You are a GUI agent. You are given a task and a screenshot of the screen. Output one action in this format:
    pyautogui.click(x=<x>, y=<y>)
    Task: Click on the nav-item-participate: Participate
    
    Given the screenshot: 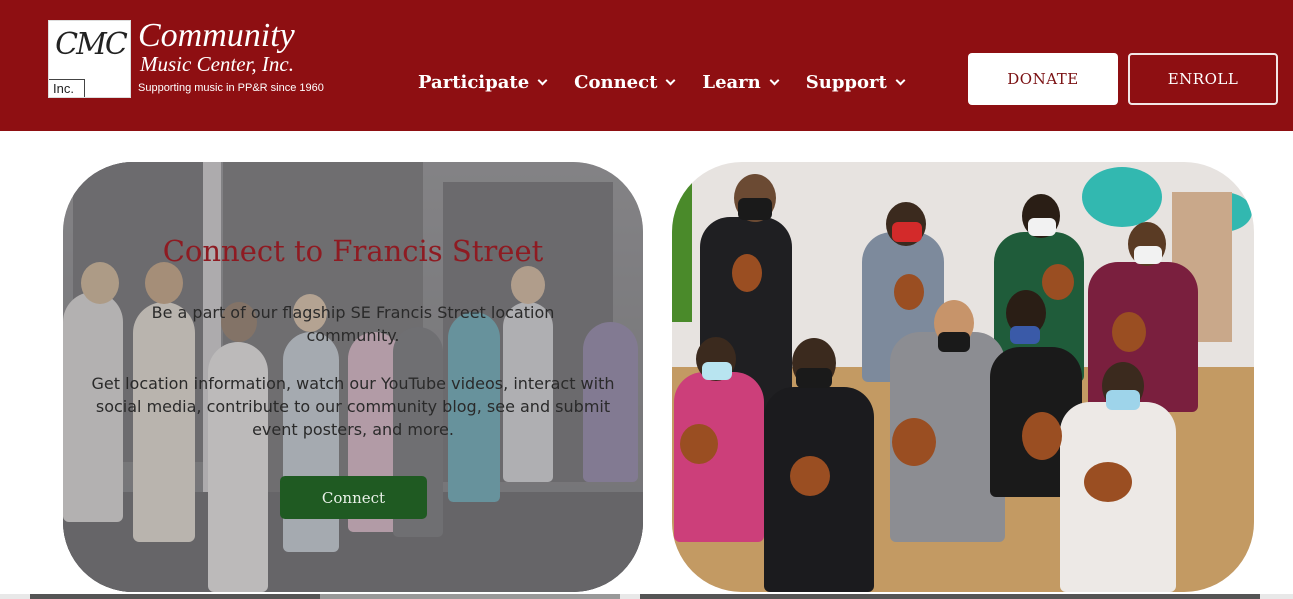 What is the action you would take?
    pyautogui.click(x=483, y=82)
    